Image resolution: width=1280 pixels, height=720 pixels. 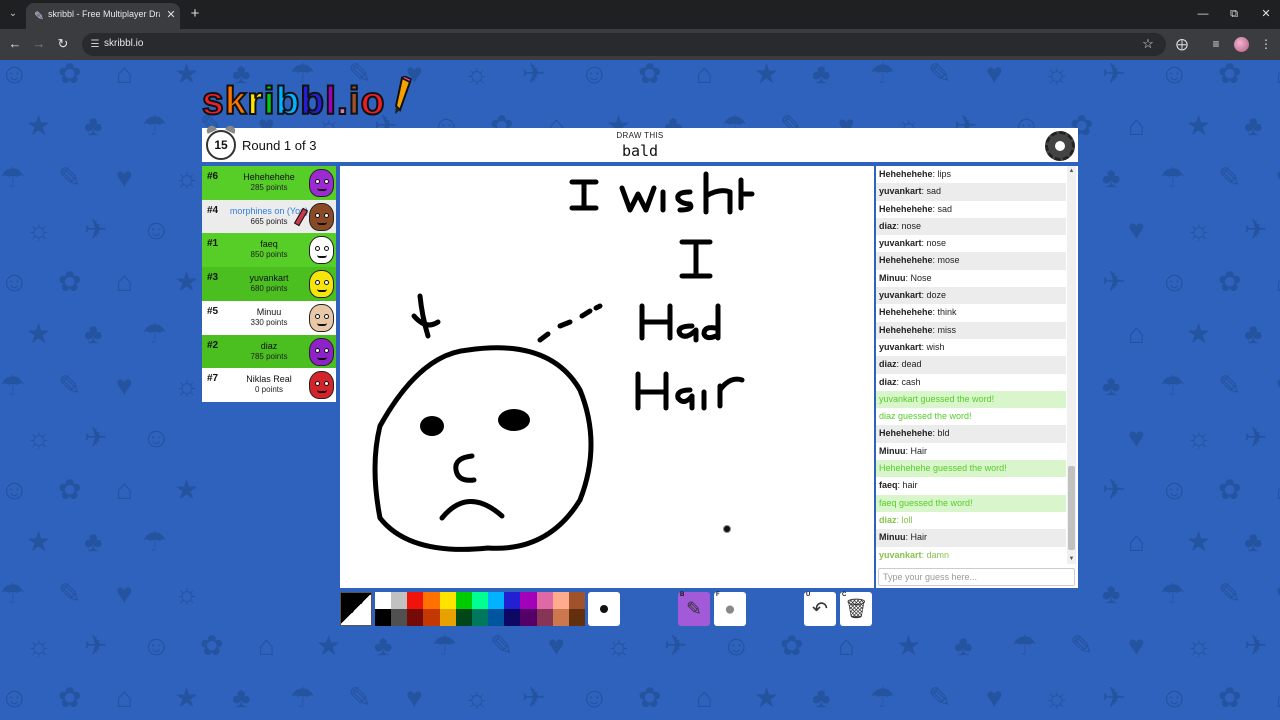 What do you see at coordinates (976, 577) in the screenshot?
I see `guess-input` at bounding box center [976, 577].